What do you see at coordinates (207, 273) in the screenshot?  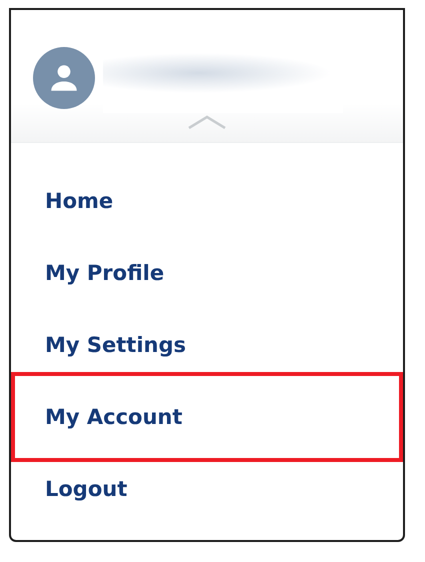 I see `menu-item: My Profile` at bounding box center [207, 273].